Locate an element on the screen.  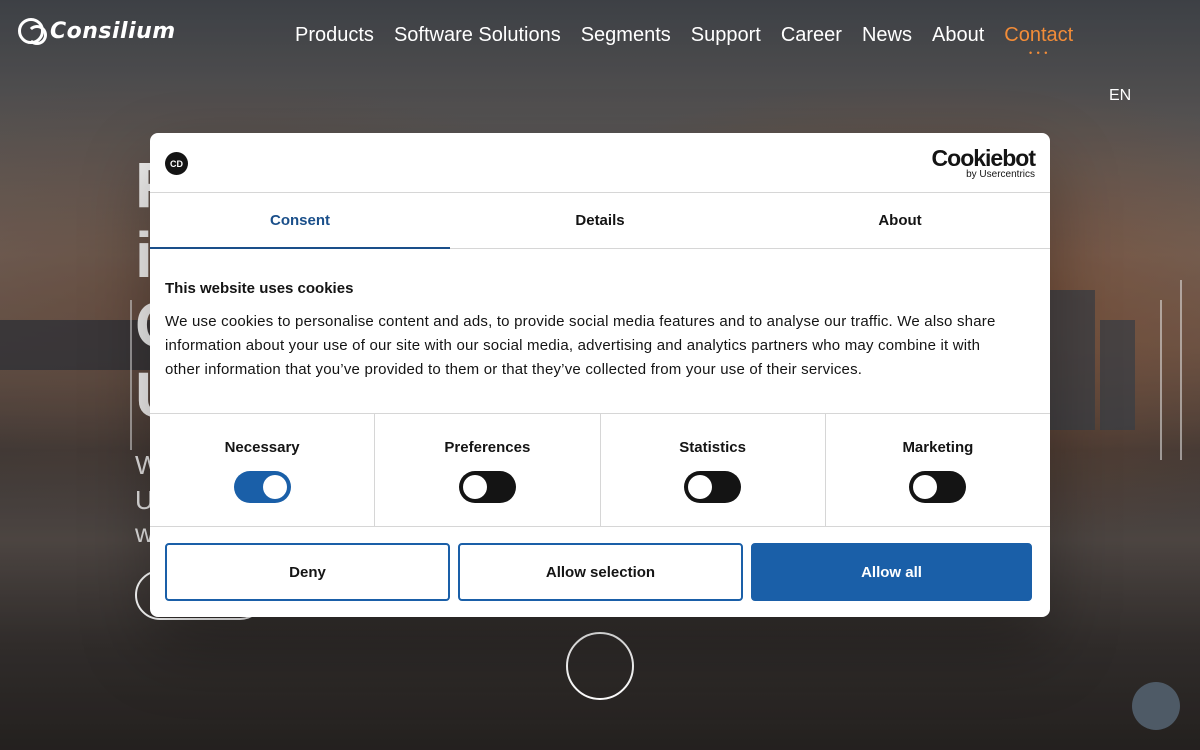
site-logo: Consilium is located at coordinates (97, 31).